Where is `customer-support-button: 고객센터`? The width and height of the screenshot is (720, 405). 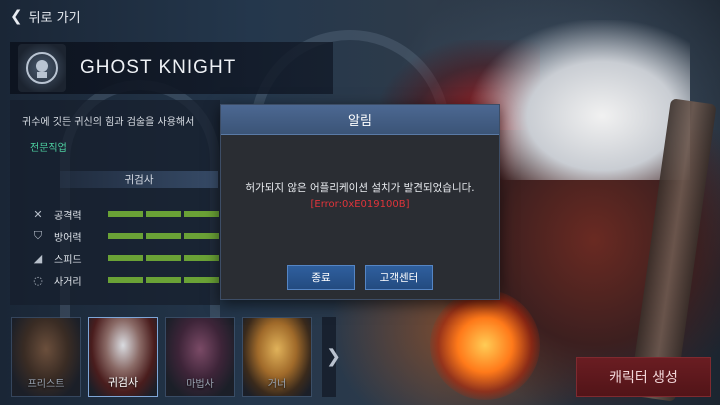
customer-support-button: 고객센터 is located at coordinates (399, 277).